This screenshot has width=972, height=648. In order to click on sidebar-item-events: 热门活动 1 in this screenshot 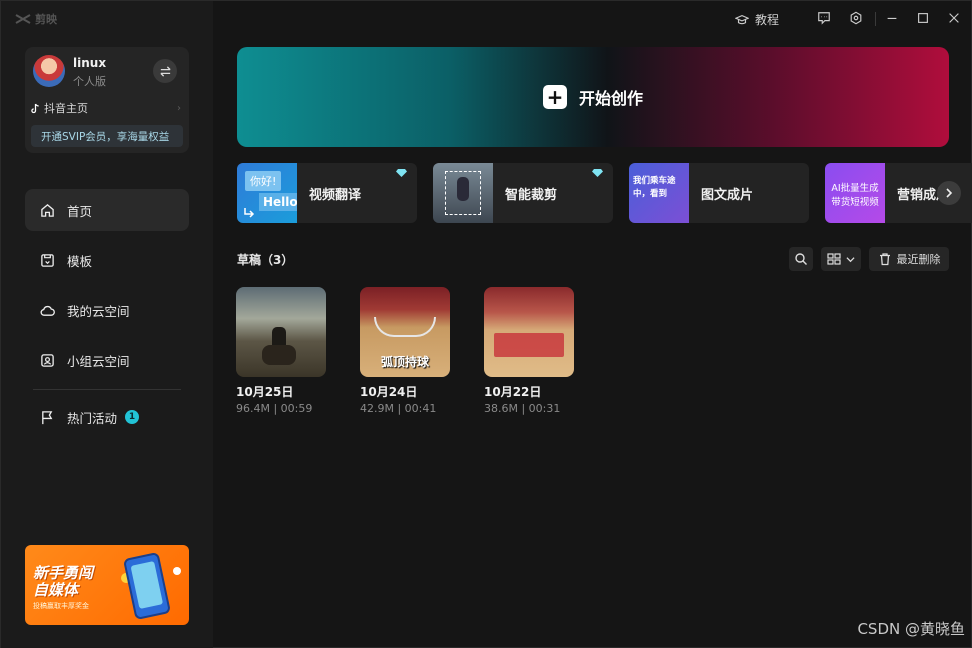, I will do `click(107, 417)`.